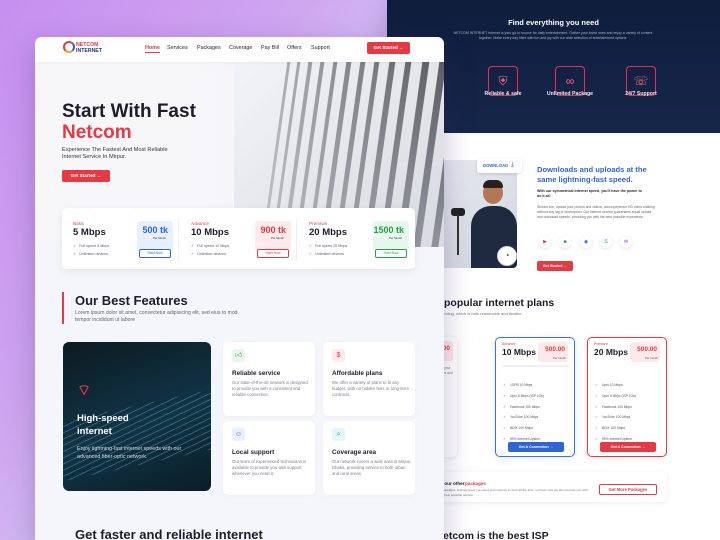 The height and width of the screenshot is (540, 720). I want to click on package-level: Advance, so click(200, 223).